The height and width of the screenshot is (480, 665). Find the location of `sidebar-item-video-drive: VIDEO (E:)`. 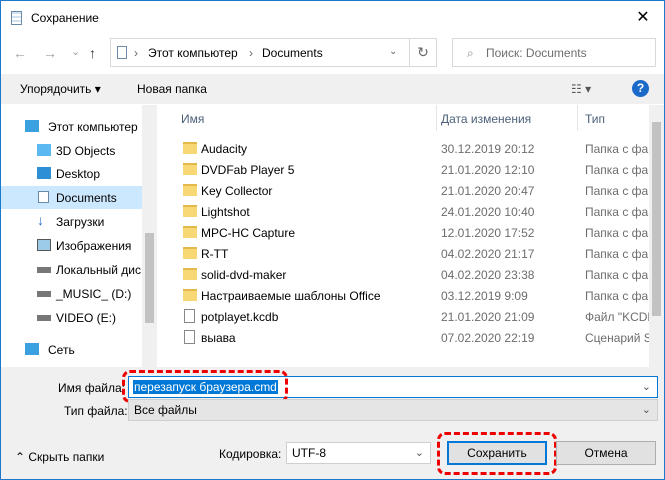

sidebar-item-video-drive: VIDEO (E:) is located at coordinates (71, 317).